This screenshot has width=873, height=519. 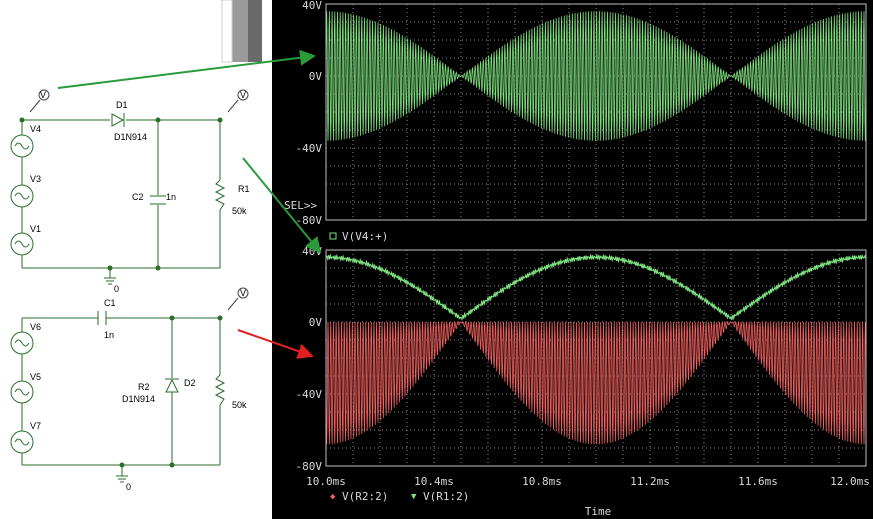 I want to click on arrow-top-right, so click(x=282, y=205).